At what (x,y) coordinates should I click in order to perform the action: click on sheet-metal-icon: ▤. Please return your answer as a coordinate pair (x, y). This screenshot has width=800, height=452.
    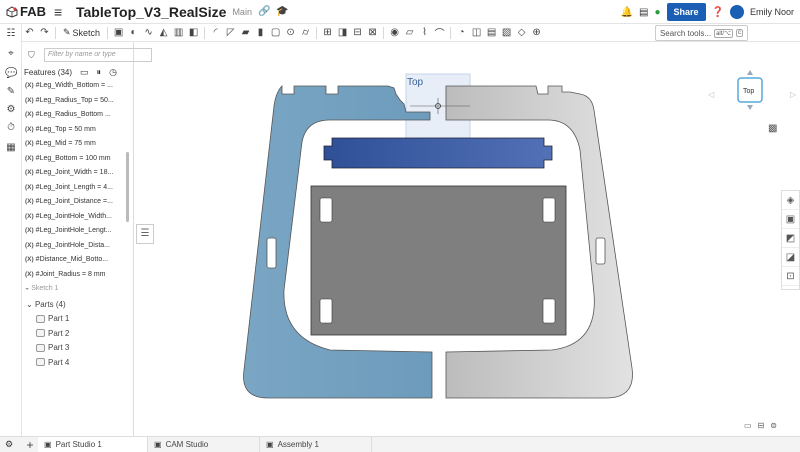
    Looking at the image, I should click on (491, 32).